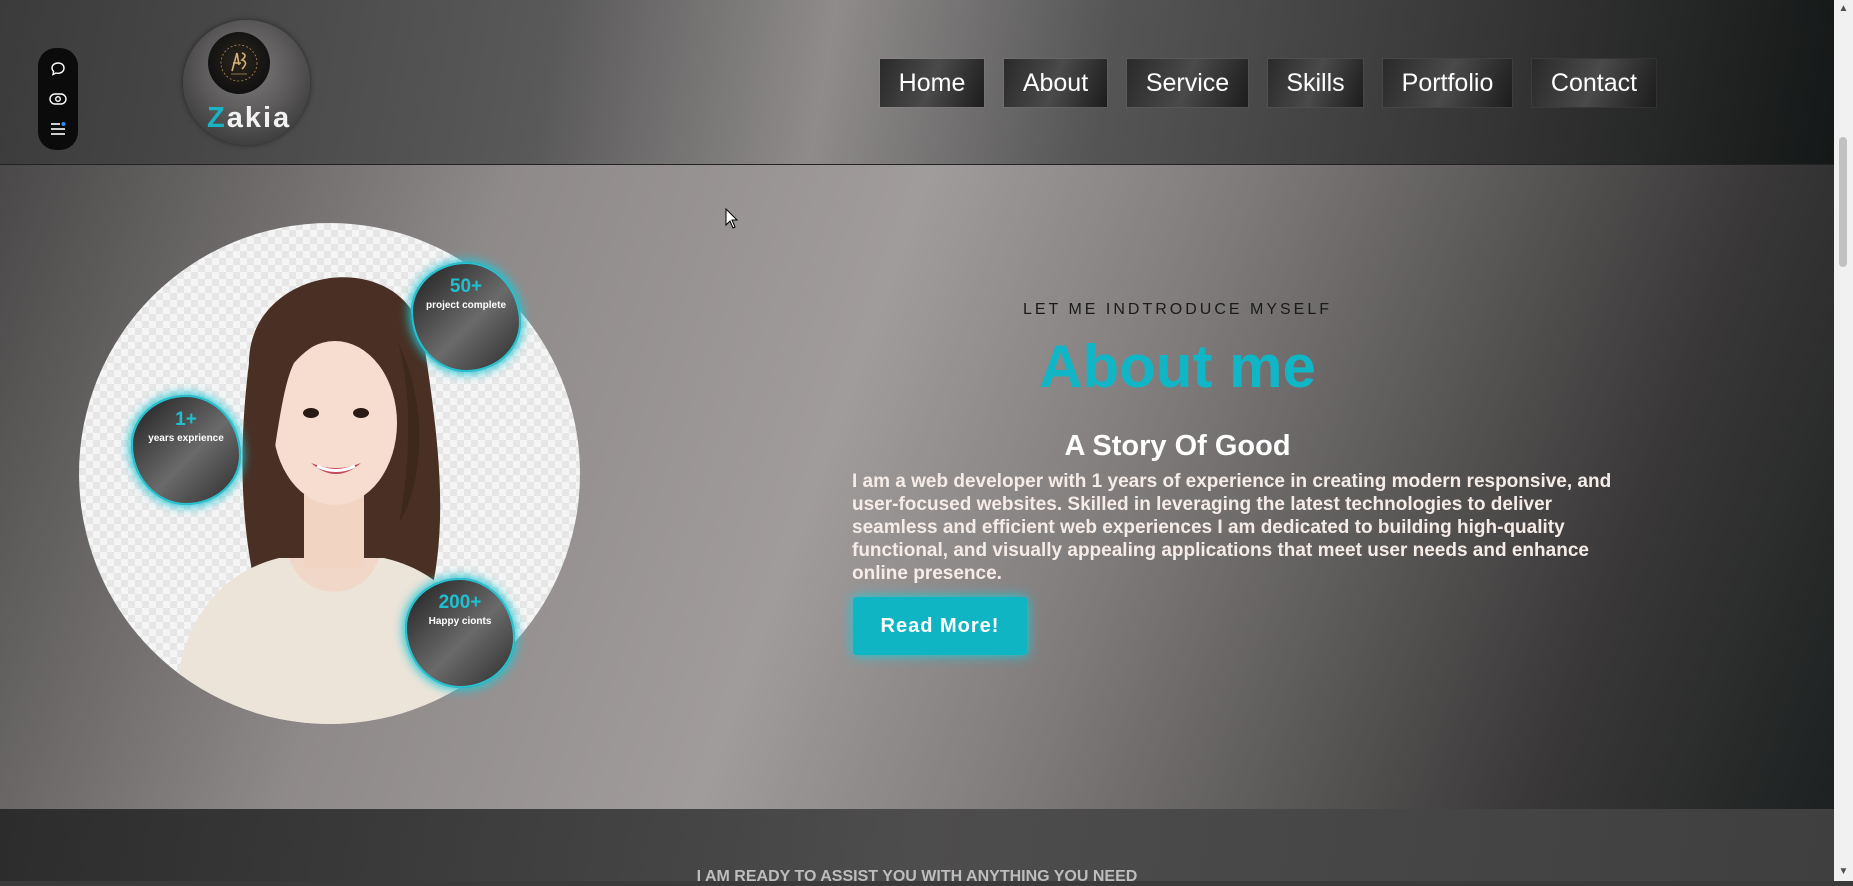  Describe the element at coordinates (940, 626) in the screenshot. I see `read-more-button: Read More!` at that location.